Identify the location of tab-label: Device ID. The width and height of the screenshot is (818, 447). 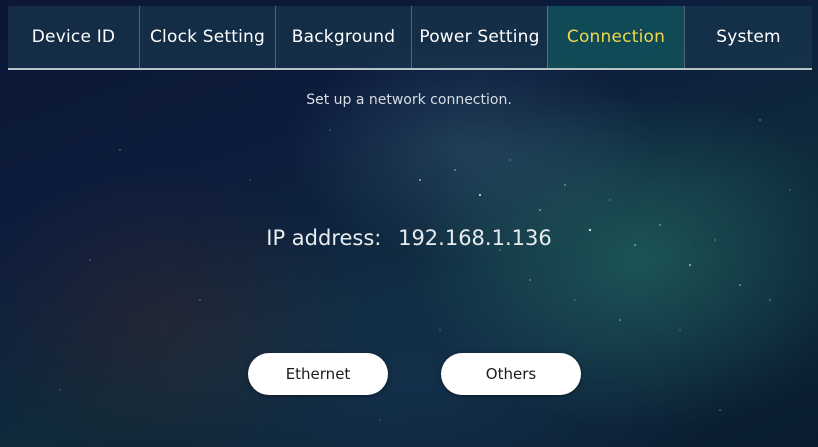
(73, 37).